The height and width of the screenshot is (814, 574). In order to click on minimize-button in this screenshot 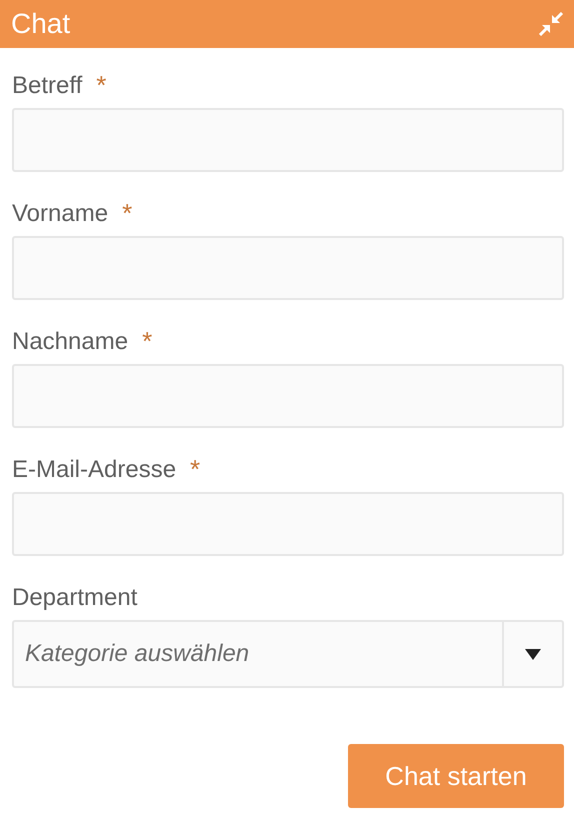, I will do `click(551, 24)`.